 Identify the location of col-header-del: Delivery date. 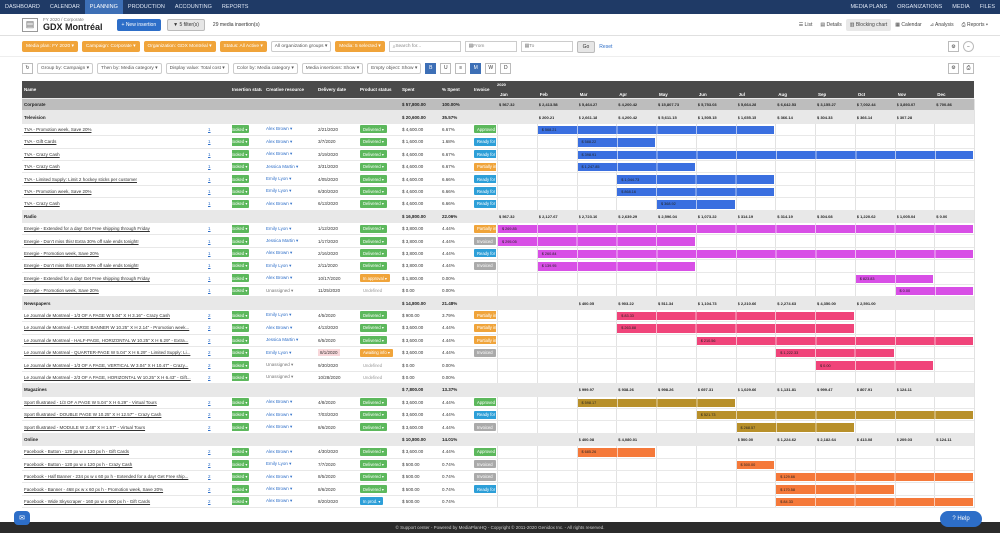
(332, 89).